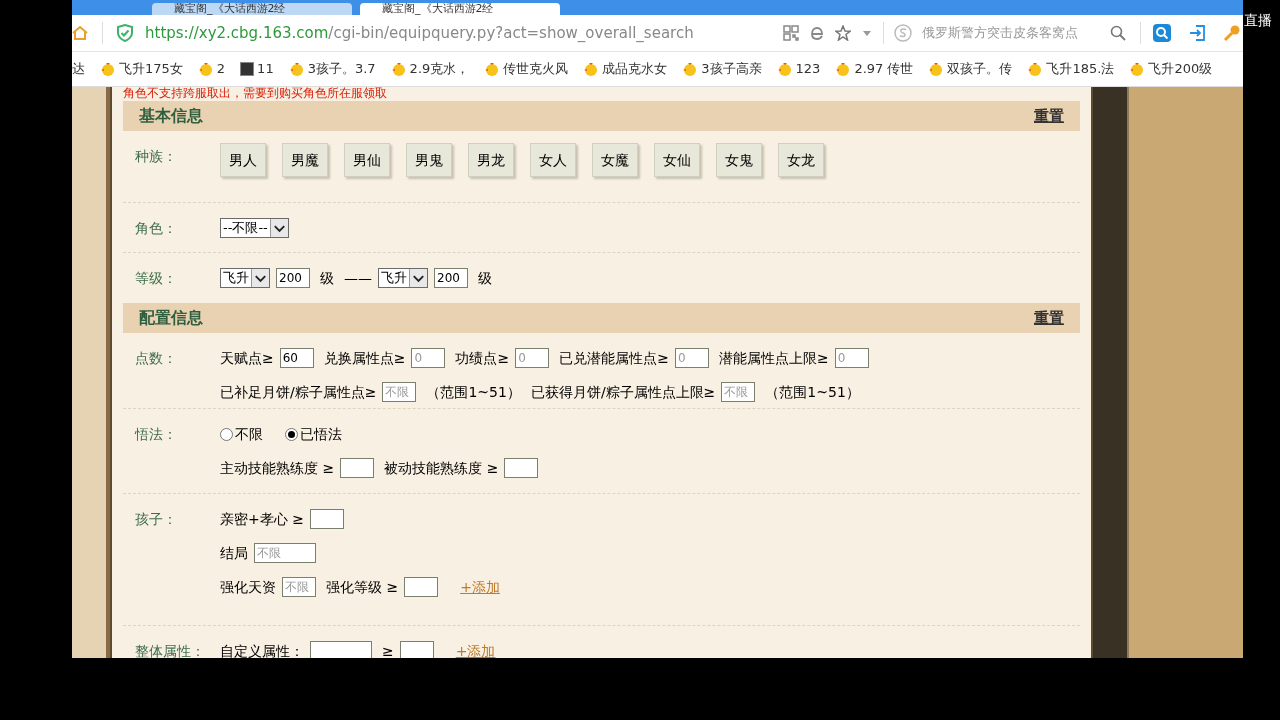 This screenshot has height=720, width=1280. Describe the element at coordinates (808, 69) in the screenshot. I see `bookmark-link: 123` at that location.